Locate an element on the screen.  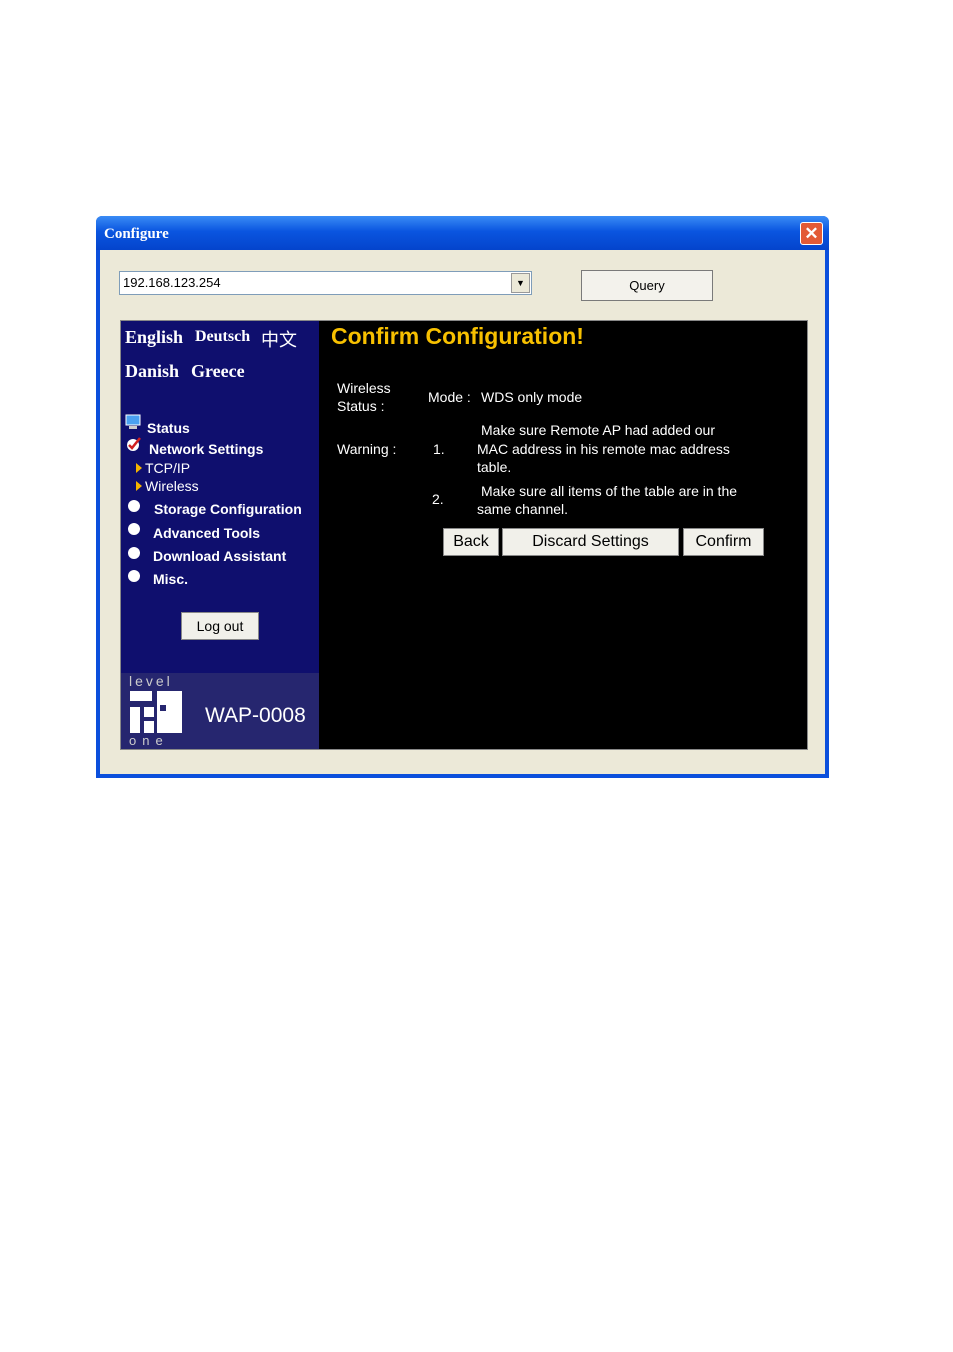
warning-item-1-line-1: Make sure Remote AP had added our is located at coordinates (598, 430).